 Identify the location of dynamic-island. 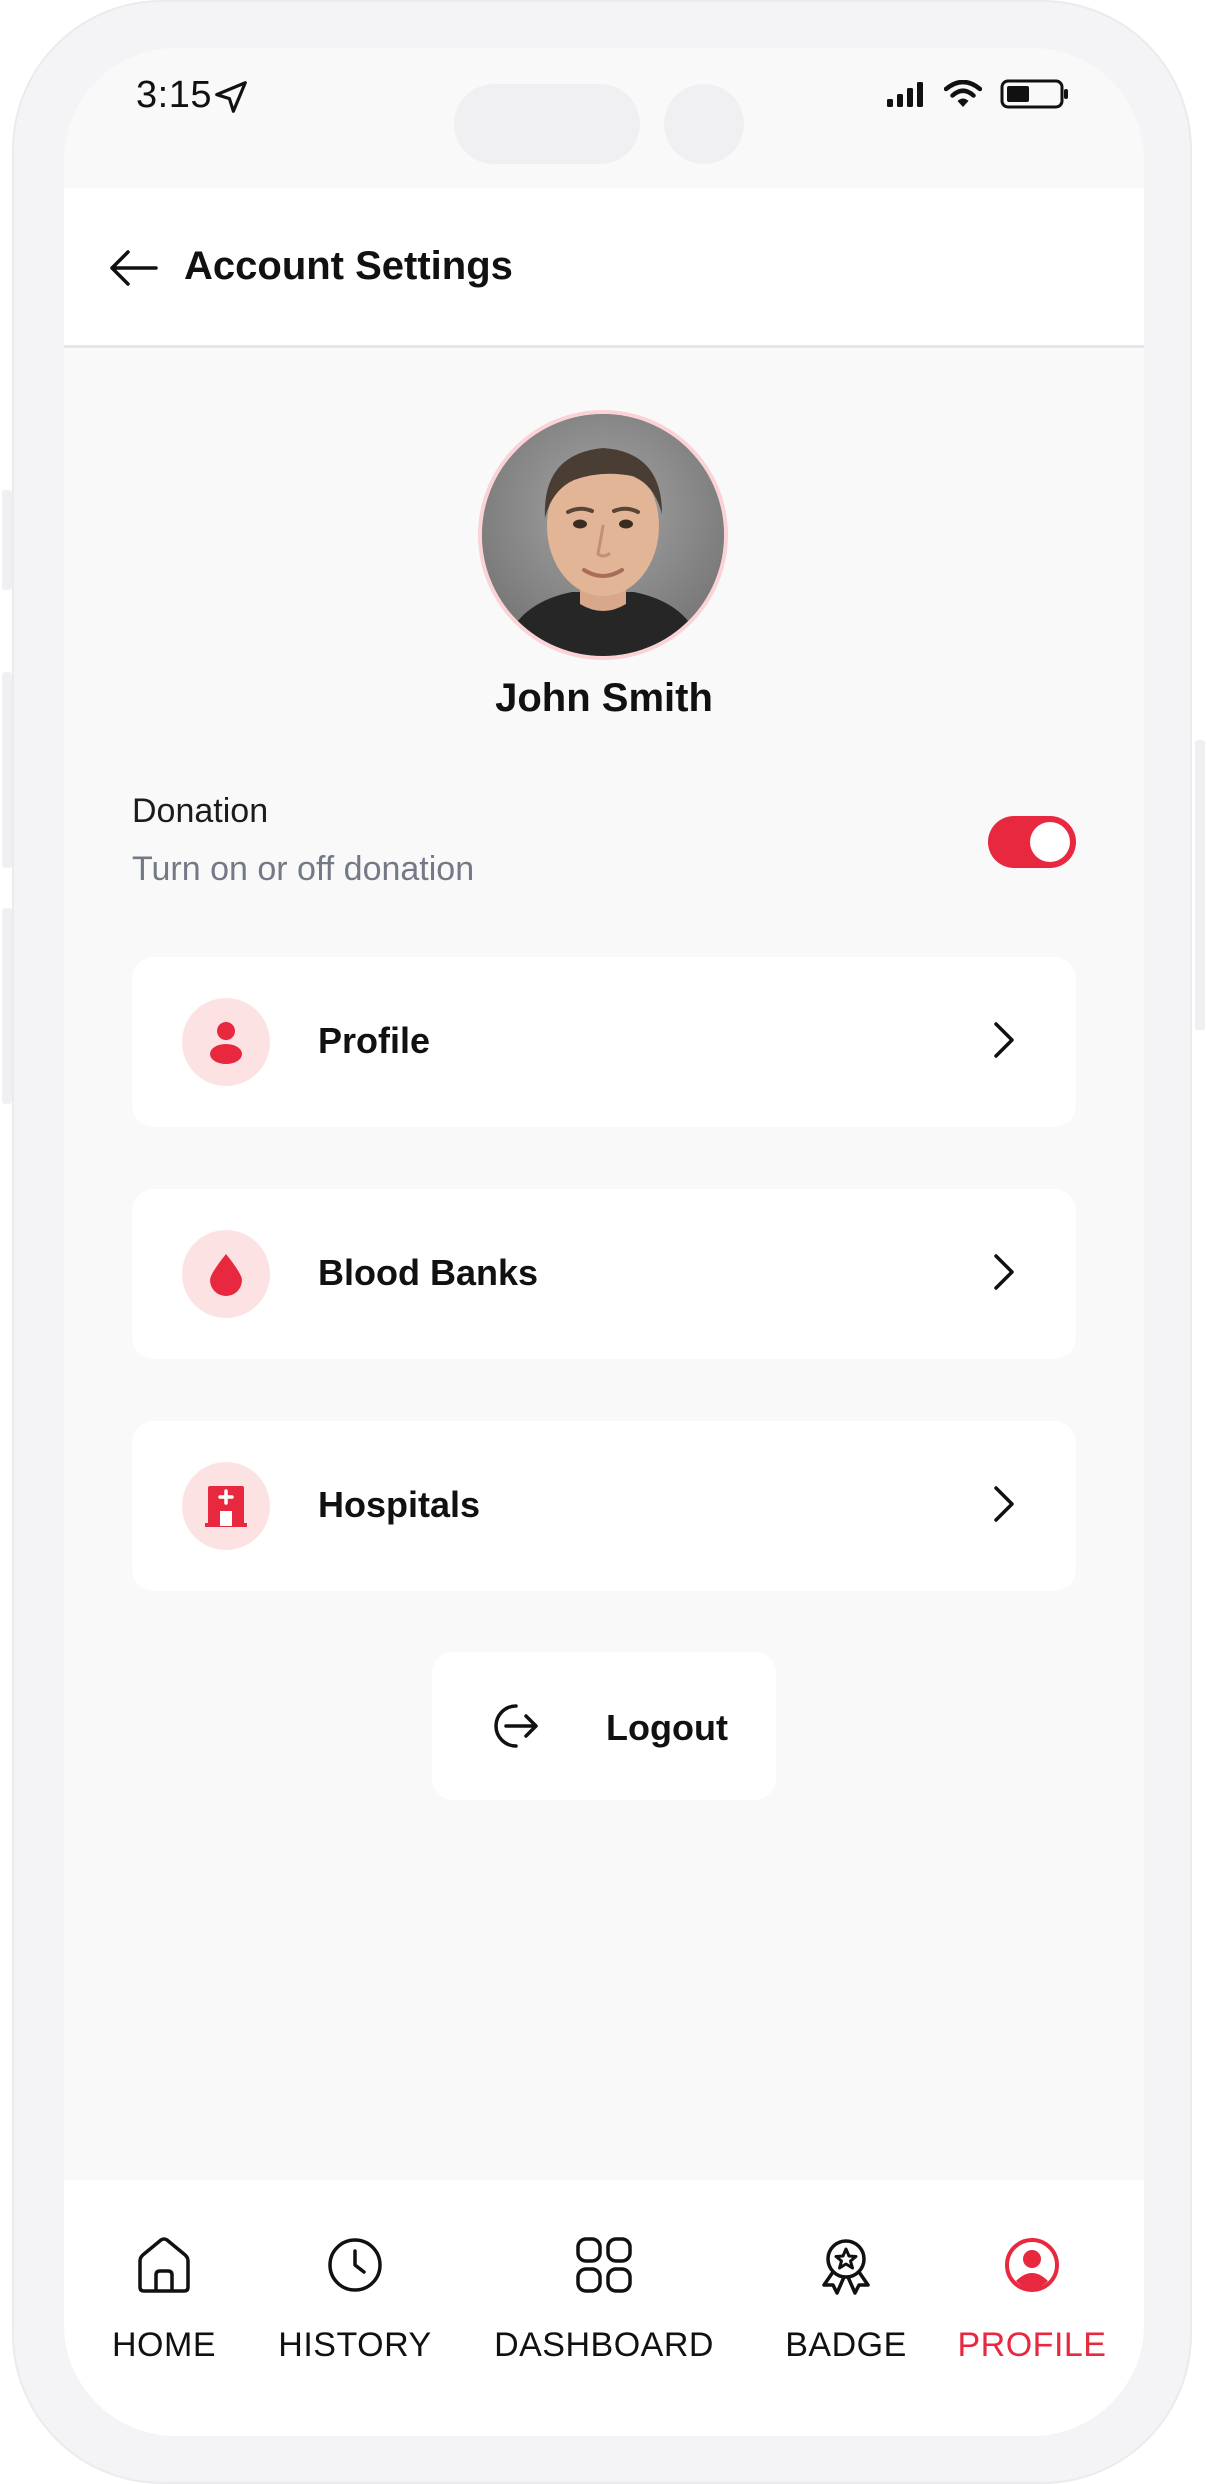
(547, 124).